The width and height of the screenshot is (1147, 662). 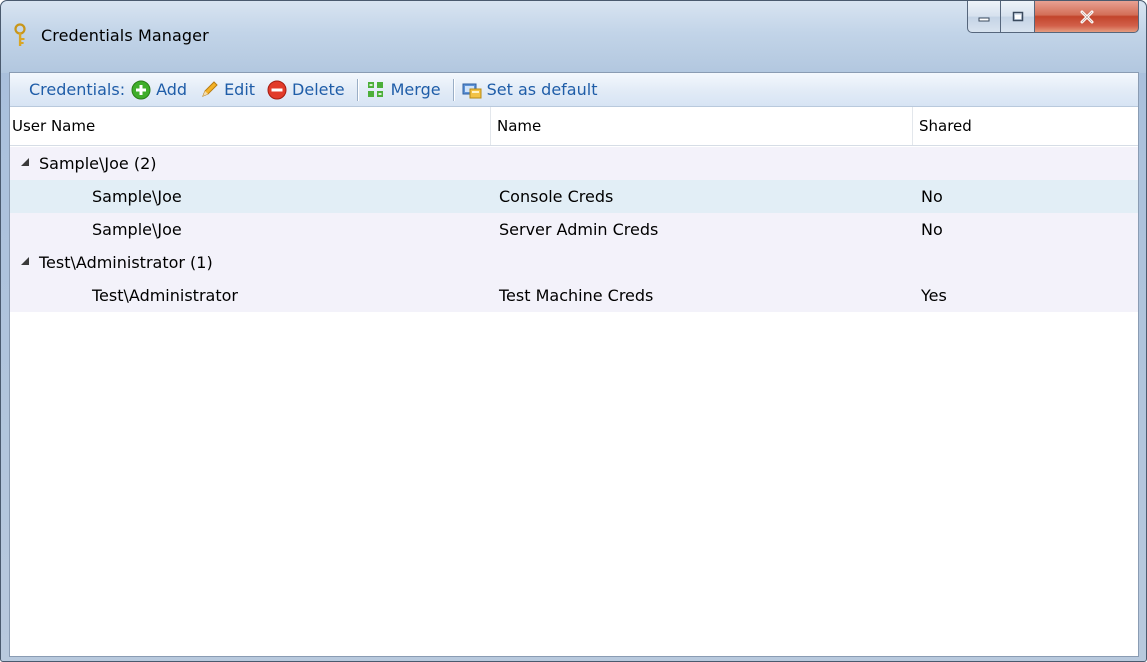 What do you see at coordinates (472, 90) in the screenshot?
I see `set-default-icon` at bounding box center [472, 90].